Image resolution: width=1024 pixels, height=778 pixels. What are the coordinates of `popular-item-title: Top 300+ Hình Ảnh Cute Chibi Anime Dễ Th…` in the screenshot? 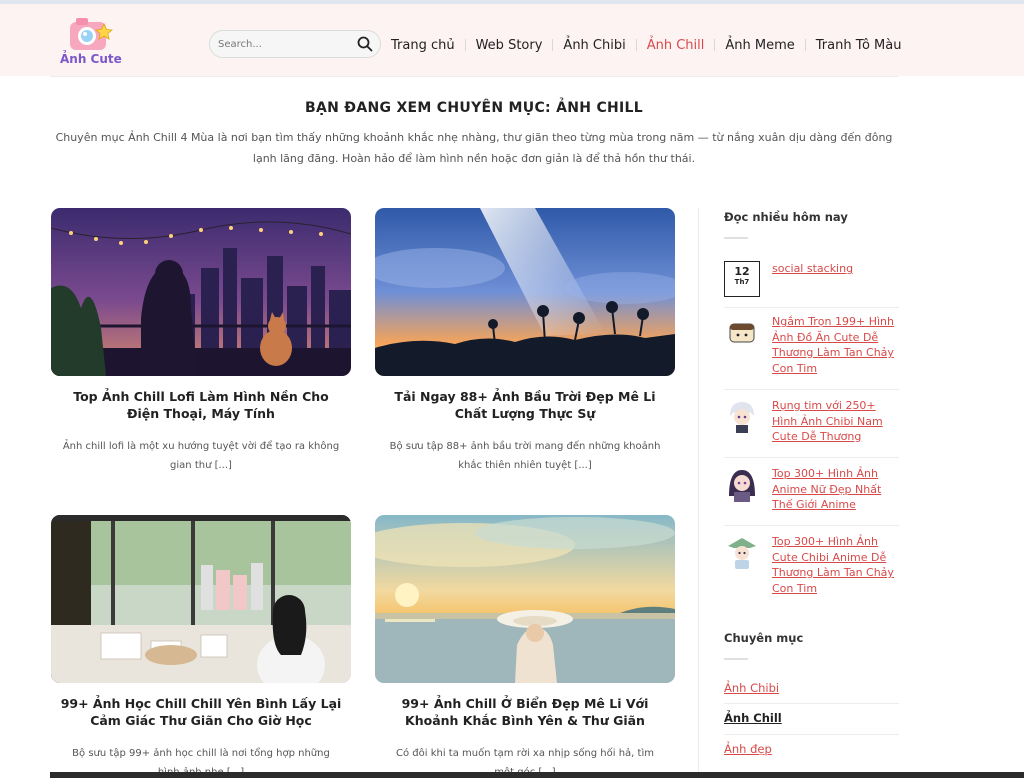 It's located at (835, 565).